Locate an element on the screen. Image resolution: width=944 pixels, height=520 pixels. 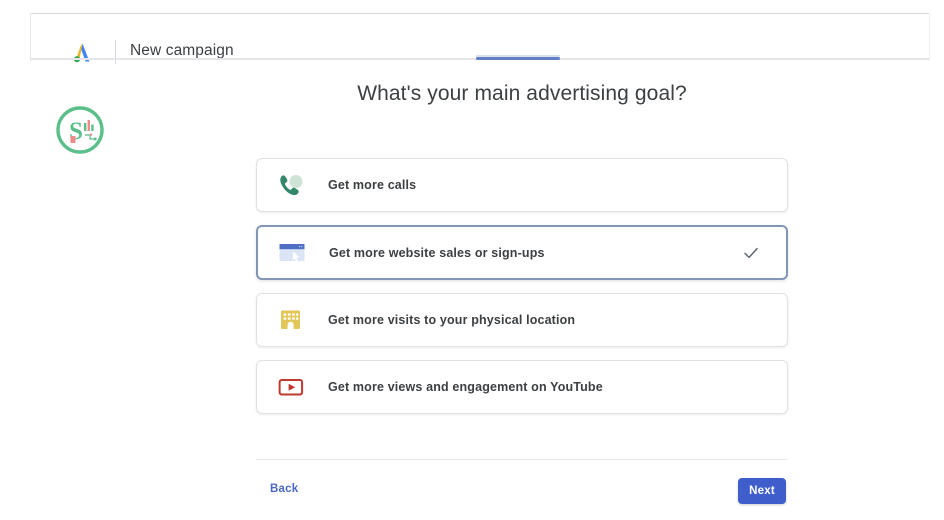
next-button: Next is located at coordinates (762, 491).